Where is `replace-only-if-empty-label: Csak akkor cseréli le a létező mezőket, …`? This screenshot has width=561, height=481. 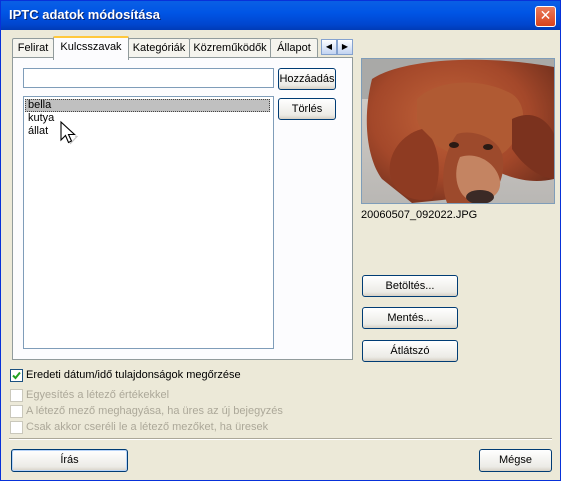
replace-only-if-empty-label: Csak akkor cseréli le a létező mezőket, … is located at coordinates (147, 427).